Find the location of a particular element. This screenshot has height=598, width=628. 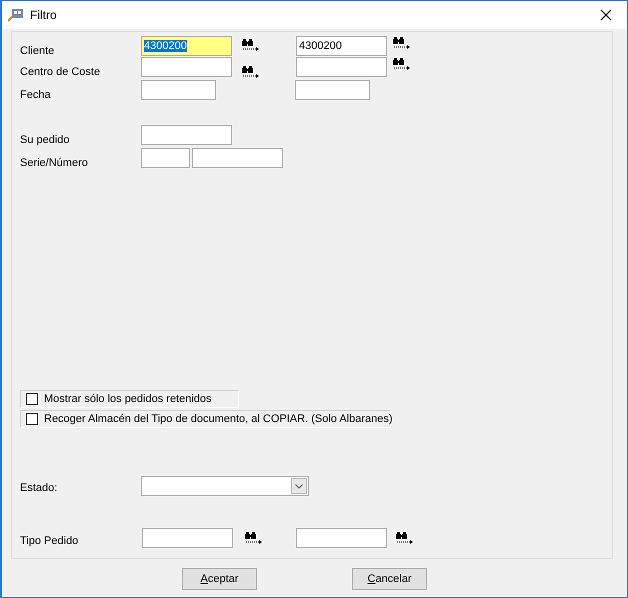

chevron-icon is located at coordinates (299, 486).